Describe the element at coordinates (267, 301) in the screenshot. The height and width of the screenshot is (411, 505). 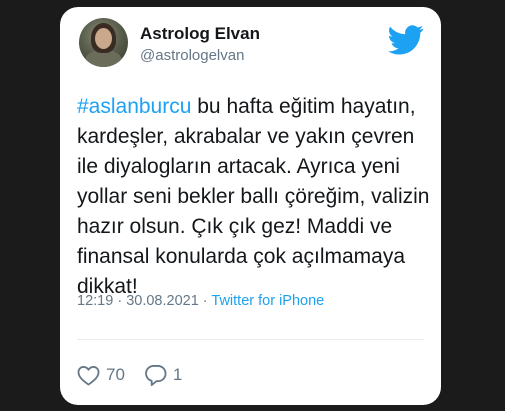
I see `tweet-source-link: Twitter for iPhone` at that location.